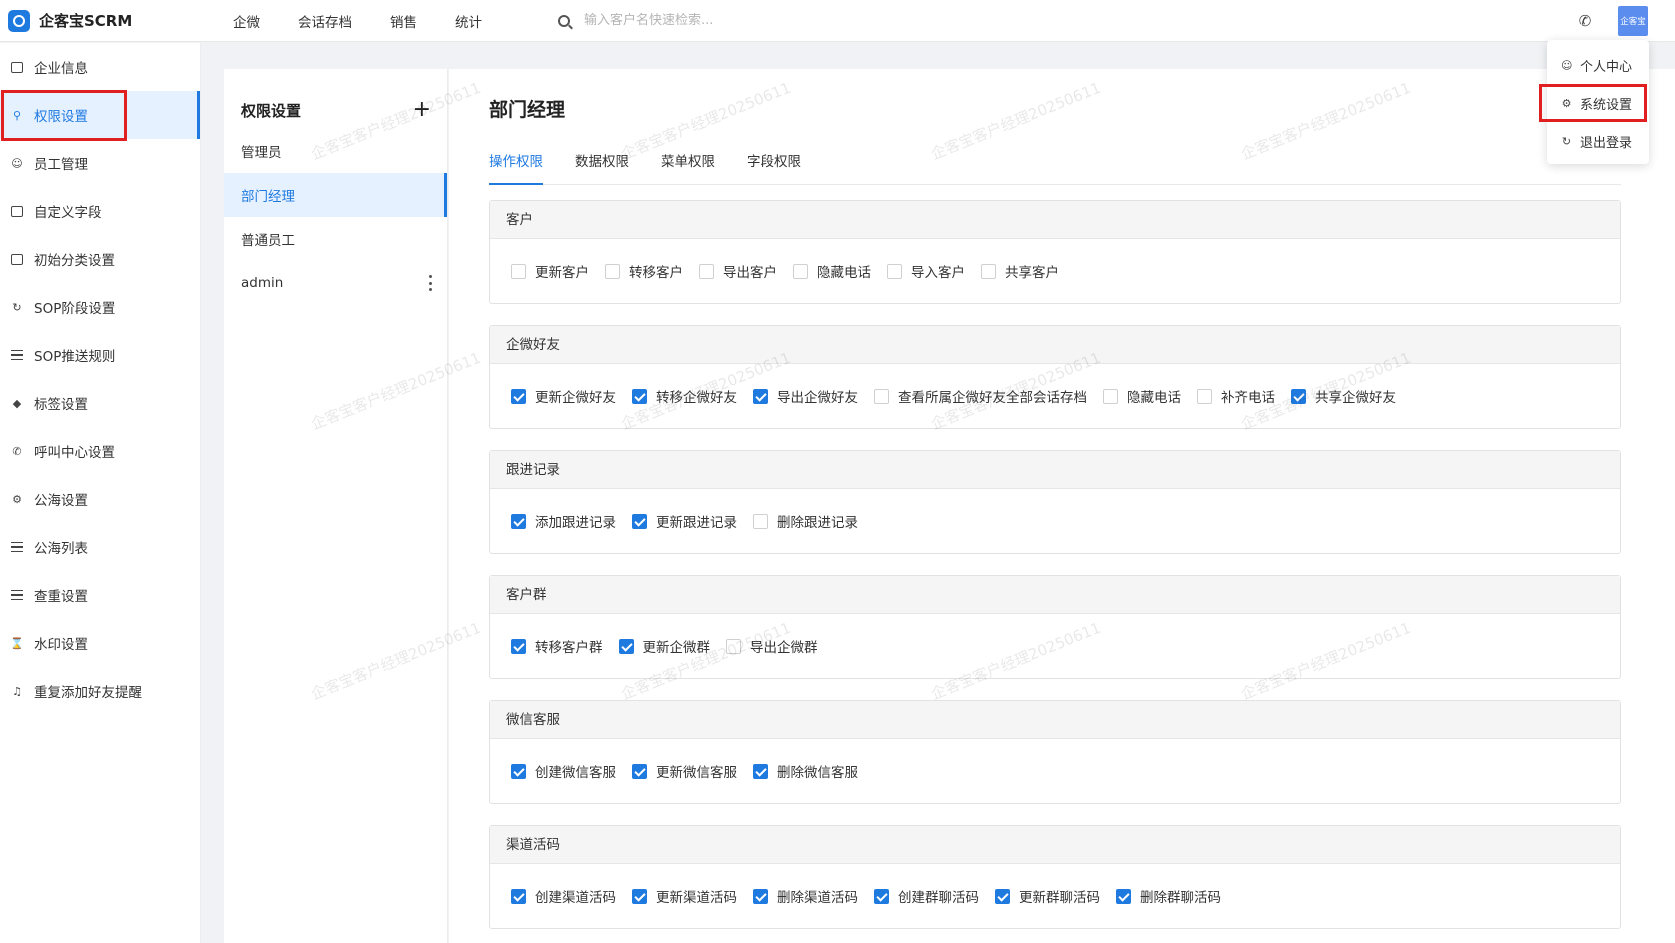 The height and width of the screenshot is (943, 1675). What do you see at coordinates (684, 896) in the screenshot?
I see `permission-checkbox: 更新渠道活码` at bounding box center [684, 896].